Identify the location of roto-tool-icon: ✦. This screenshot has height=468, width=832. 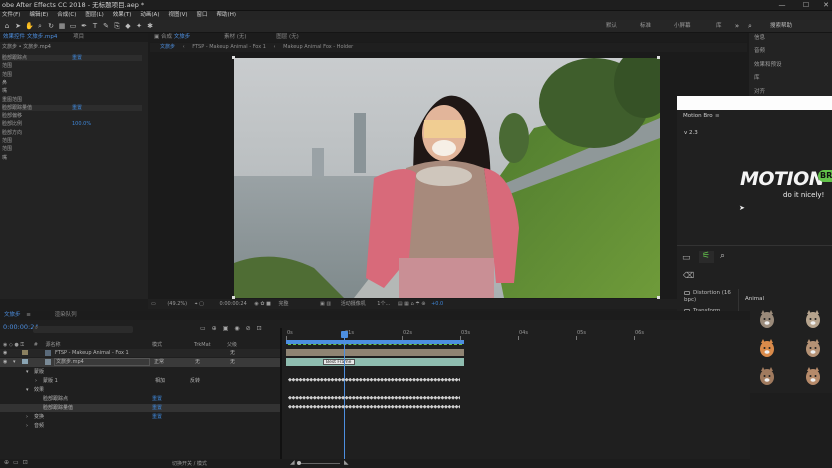
(139, 26).